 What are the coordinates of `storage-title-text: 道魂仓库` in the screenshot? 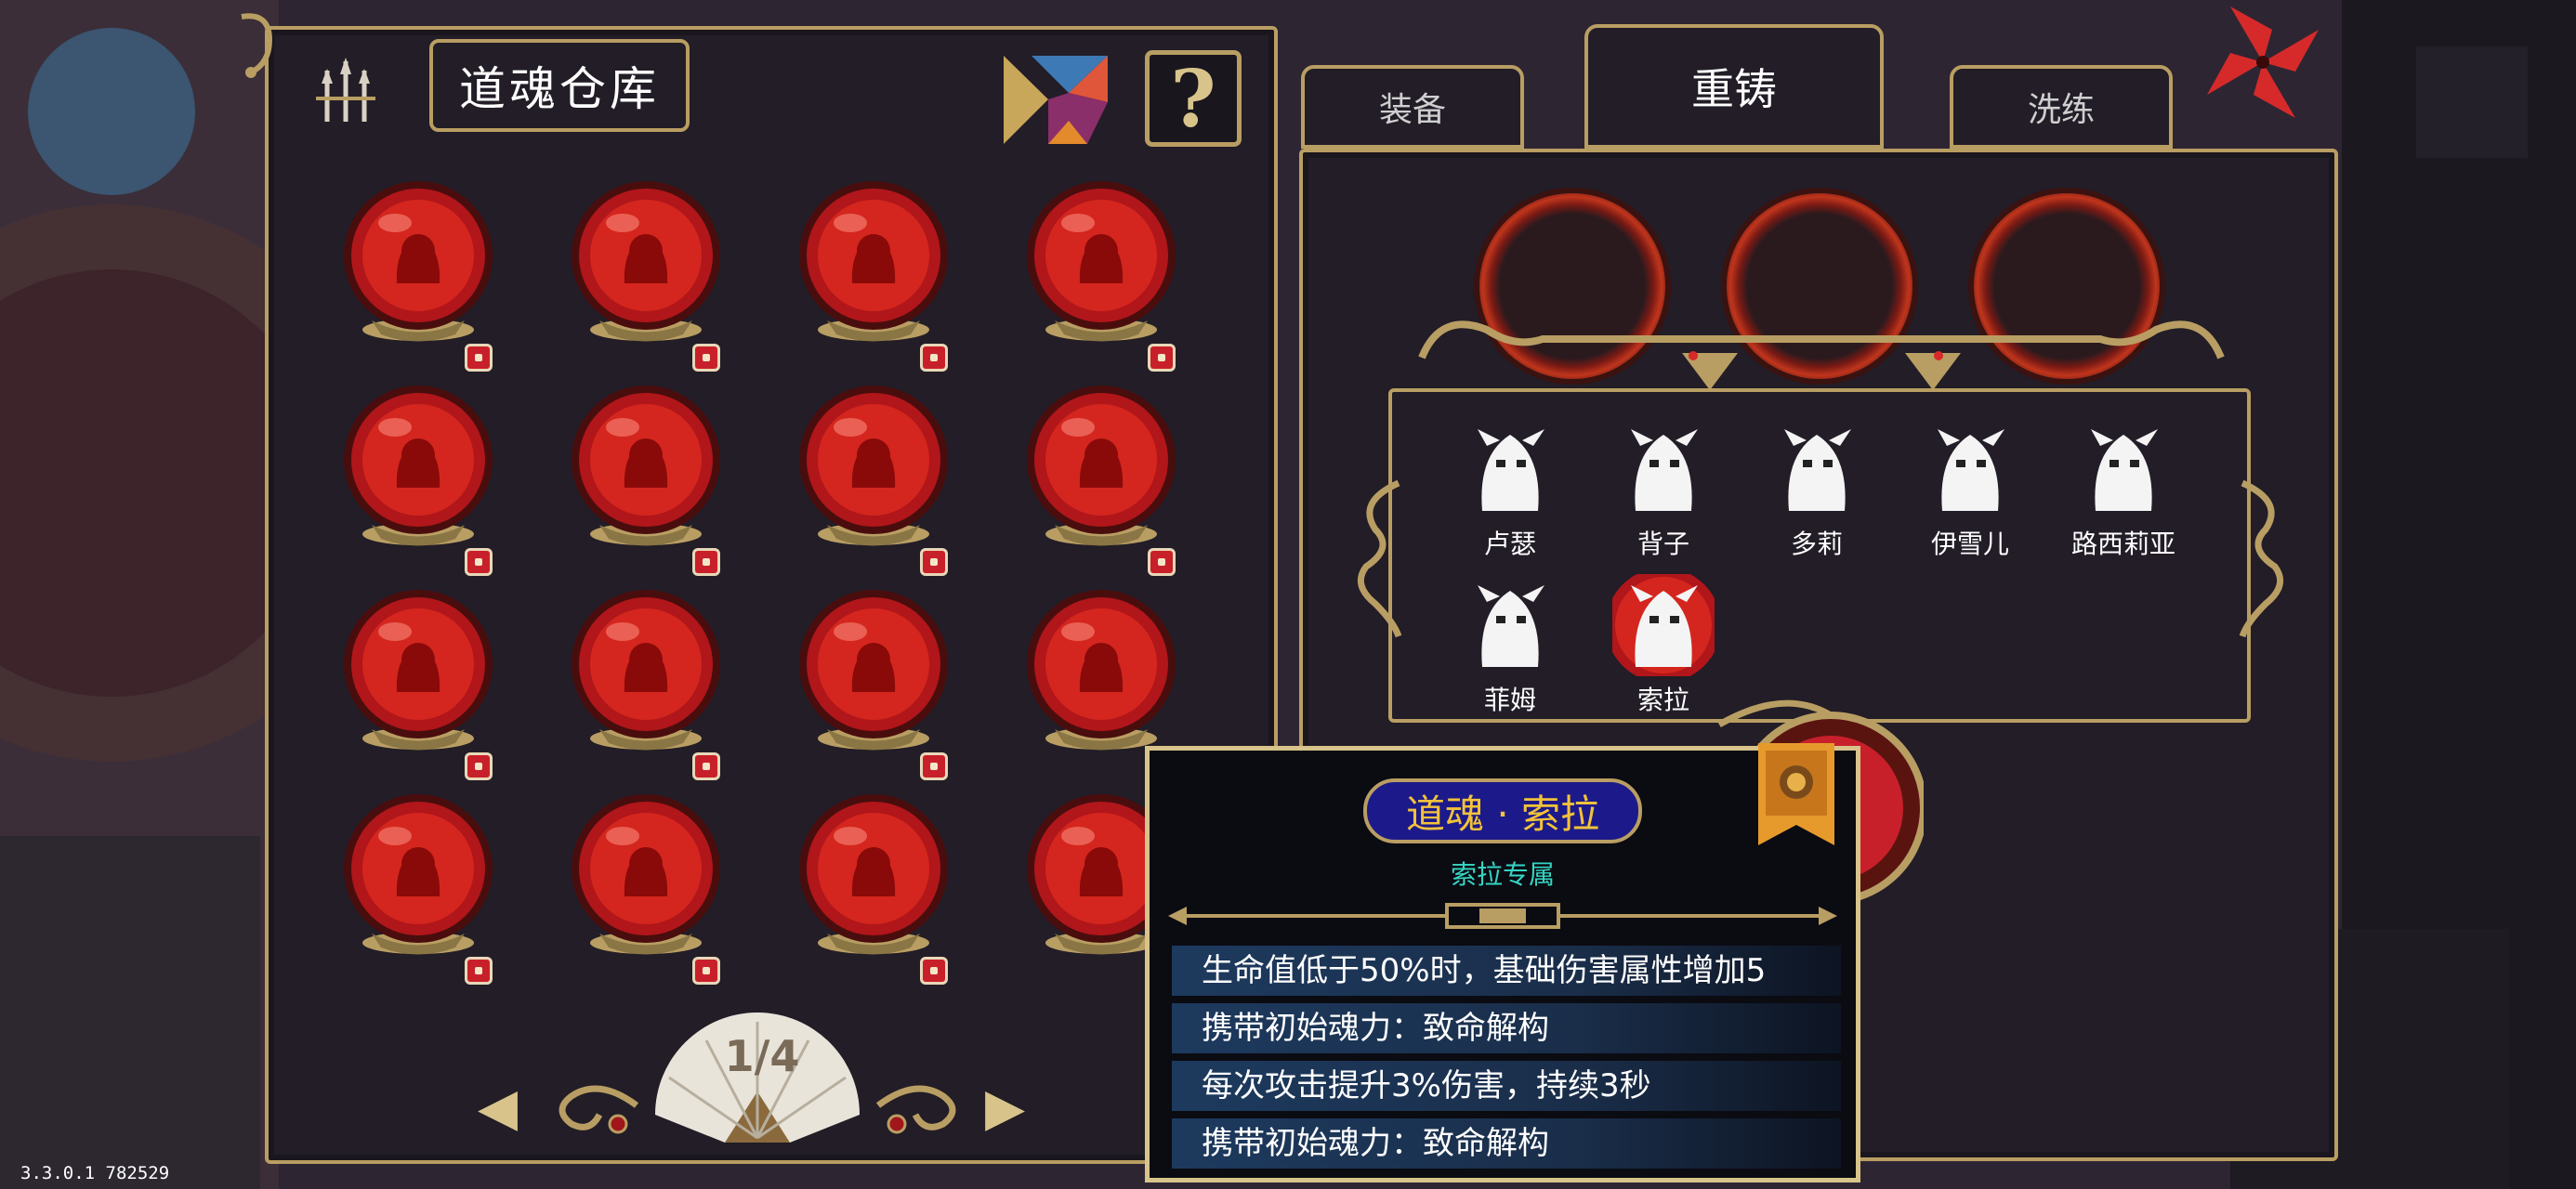 It's located at (559, 89).